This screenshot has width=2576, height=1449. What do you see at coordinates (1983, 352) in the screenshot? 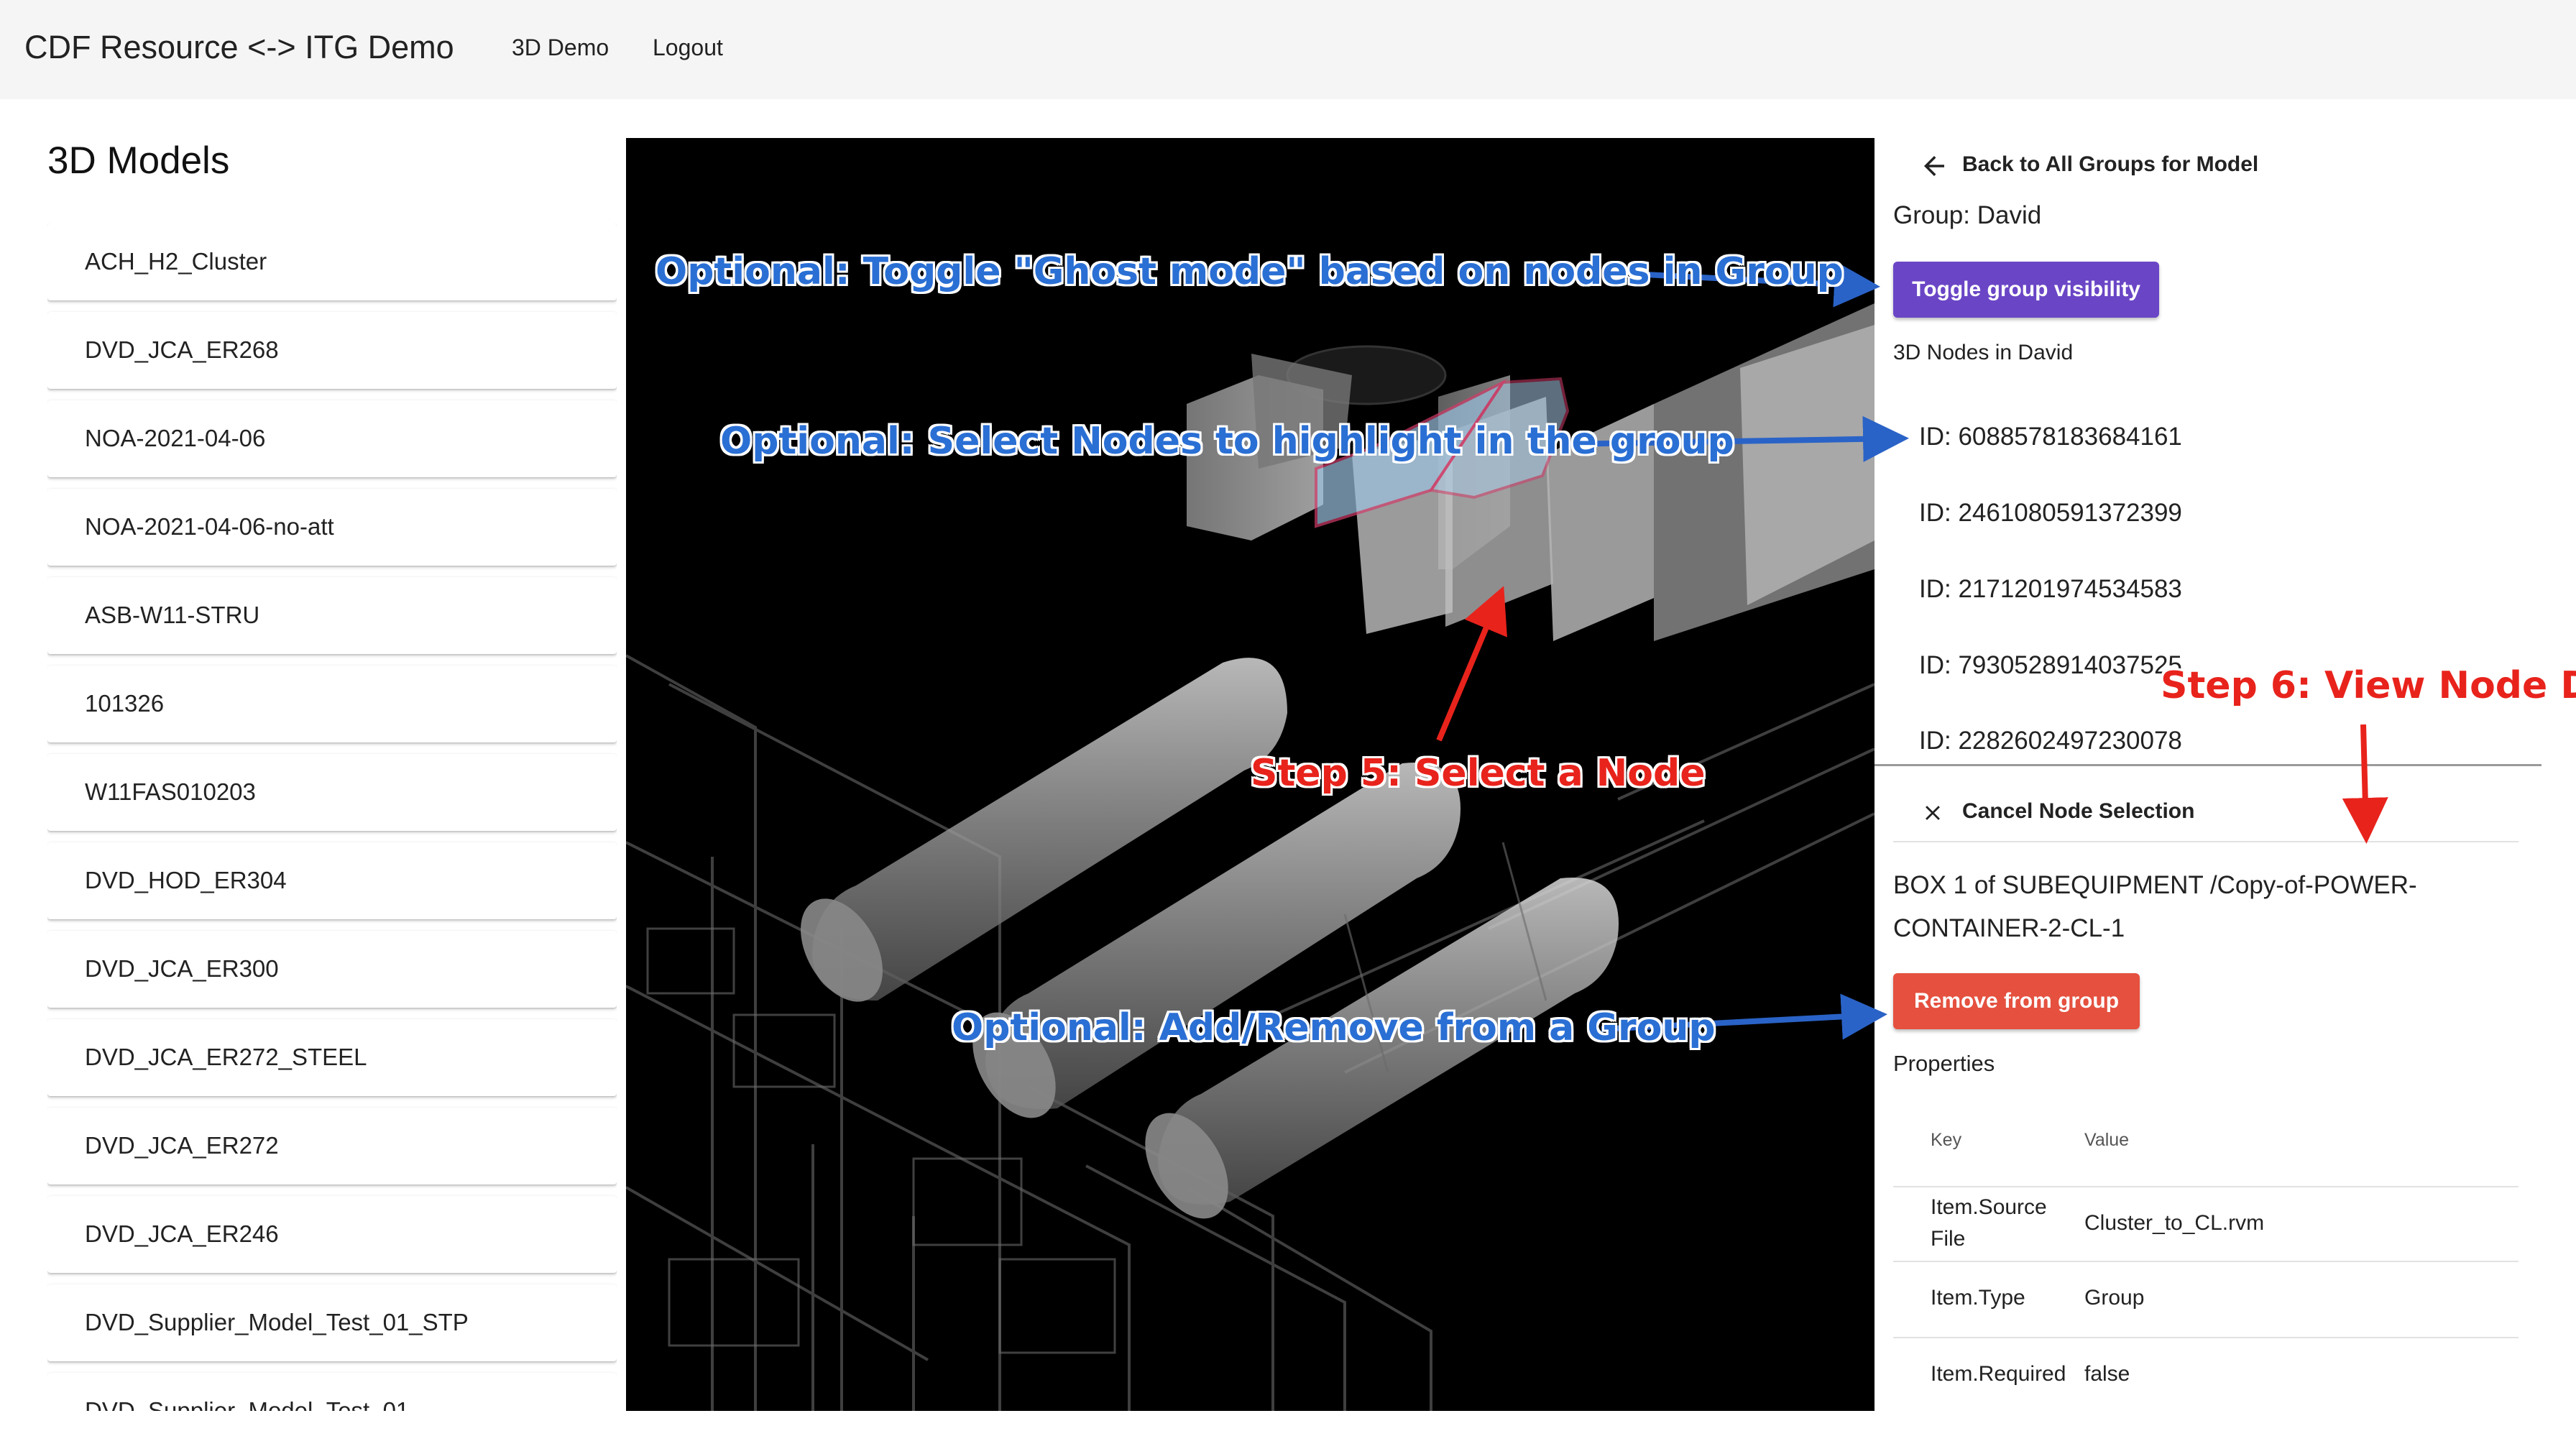
I see `nodes-section-title: 3D Nodes in David` at bounding box center [1983, 352].